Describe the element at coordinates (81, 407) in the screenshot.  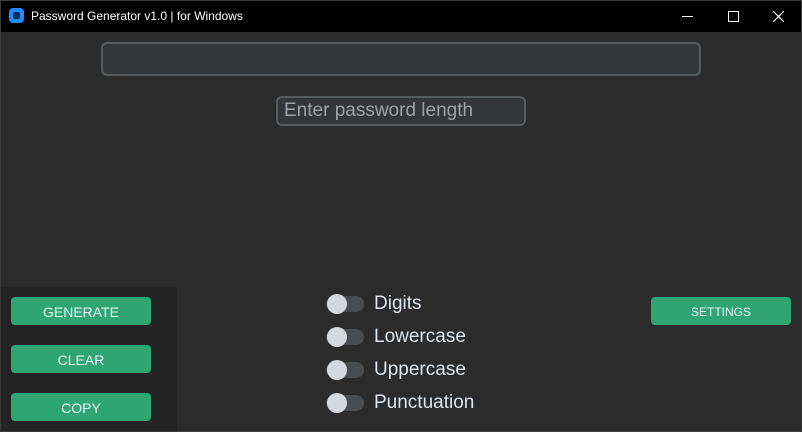
I see `copy-button: COPY` at that location.